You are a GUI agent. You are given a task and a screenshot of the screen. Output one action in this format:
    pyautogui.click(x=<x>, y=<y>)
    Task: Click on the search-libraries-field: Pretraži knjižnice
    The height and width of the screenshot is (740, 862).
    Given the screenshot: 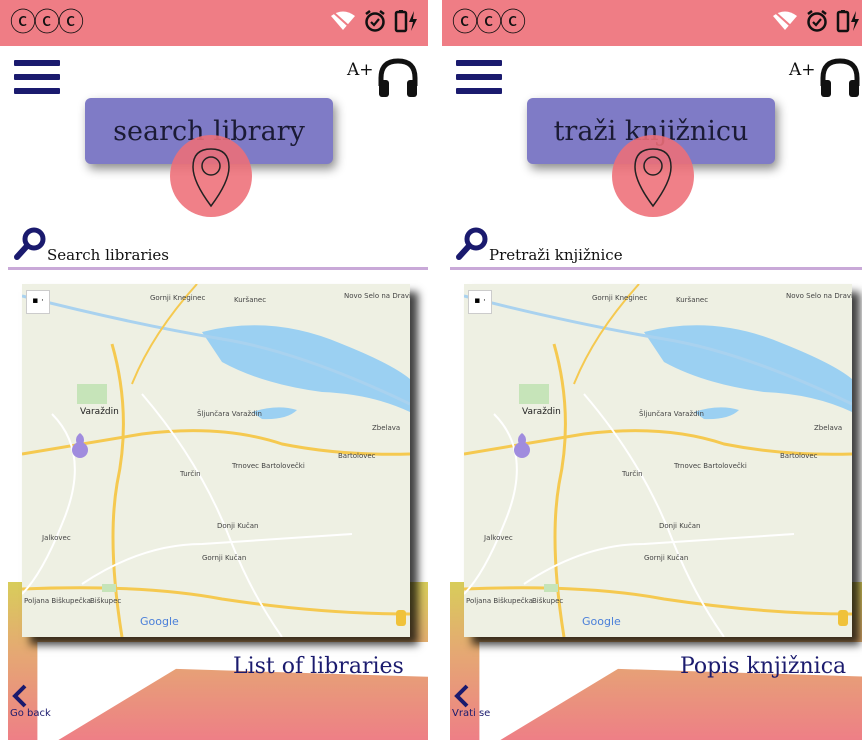 What is the action you would take?
    pyautogui.click(x=556, y=255)
    